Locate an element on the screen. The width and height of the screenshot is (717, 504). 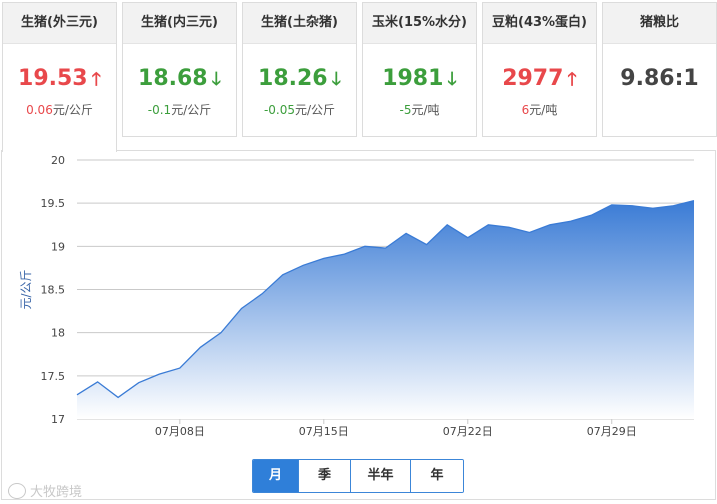
x-tick-label: 07月15日 is located at coordinates (324, 431).